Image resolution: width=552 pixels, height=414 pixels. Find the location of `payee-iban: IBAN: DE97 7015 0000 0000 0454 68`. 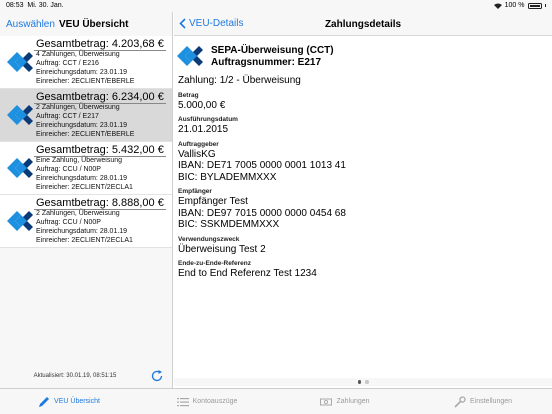

payee-iban: IBAN: DE97 7015 0000 0000 0454 68 is located at coordinates (262, 213).